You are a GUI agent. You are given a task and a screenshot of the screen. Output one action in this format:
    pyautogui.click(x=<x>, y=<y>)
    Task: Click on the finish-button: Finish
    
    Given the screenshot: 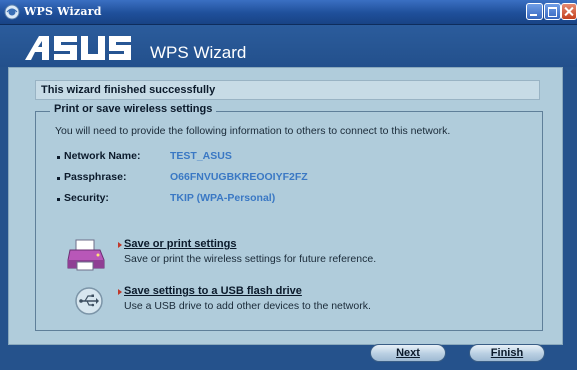 What is the action you would take?
    pyautogui.click(x=507, y=353)
    